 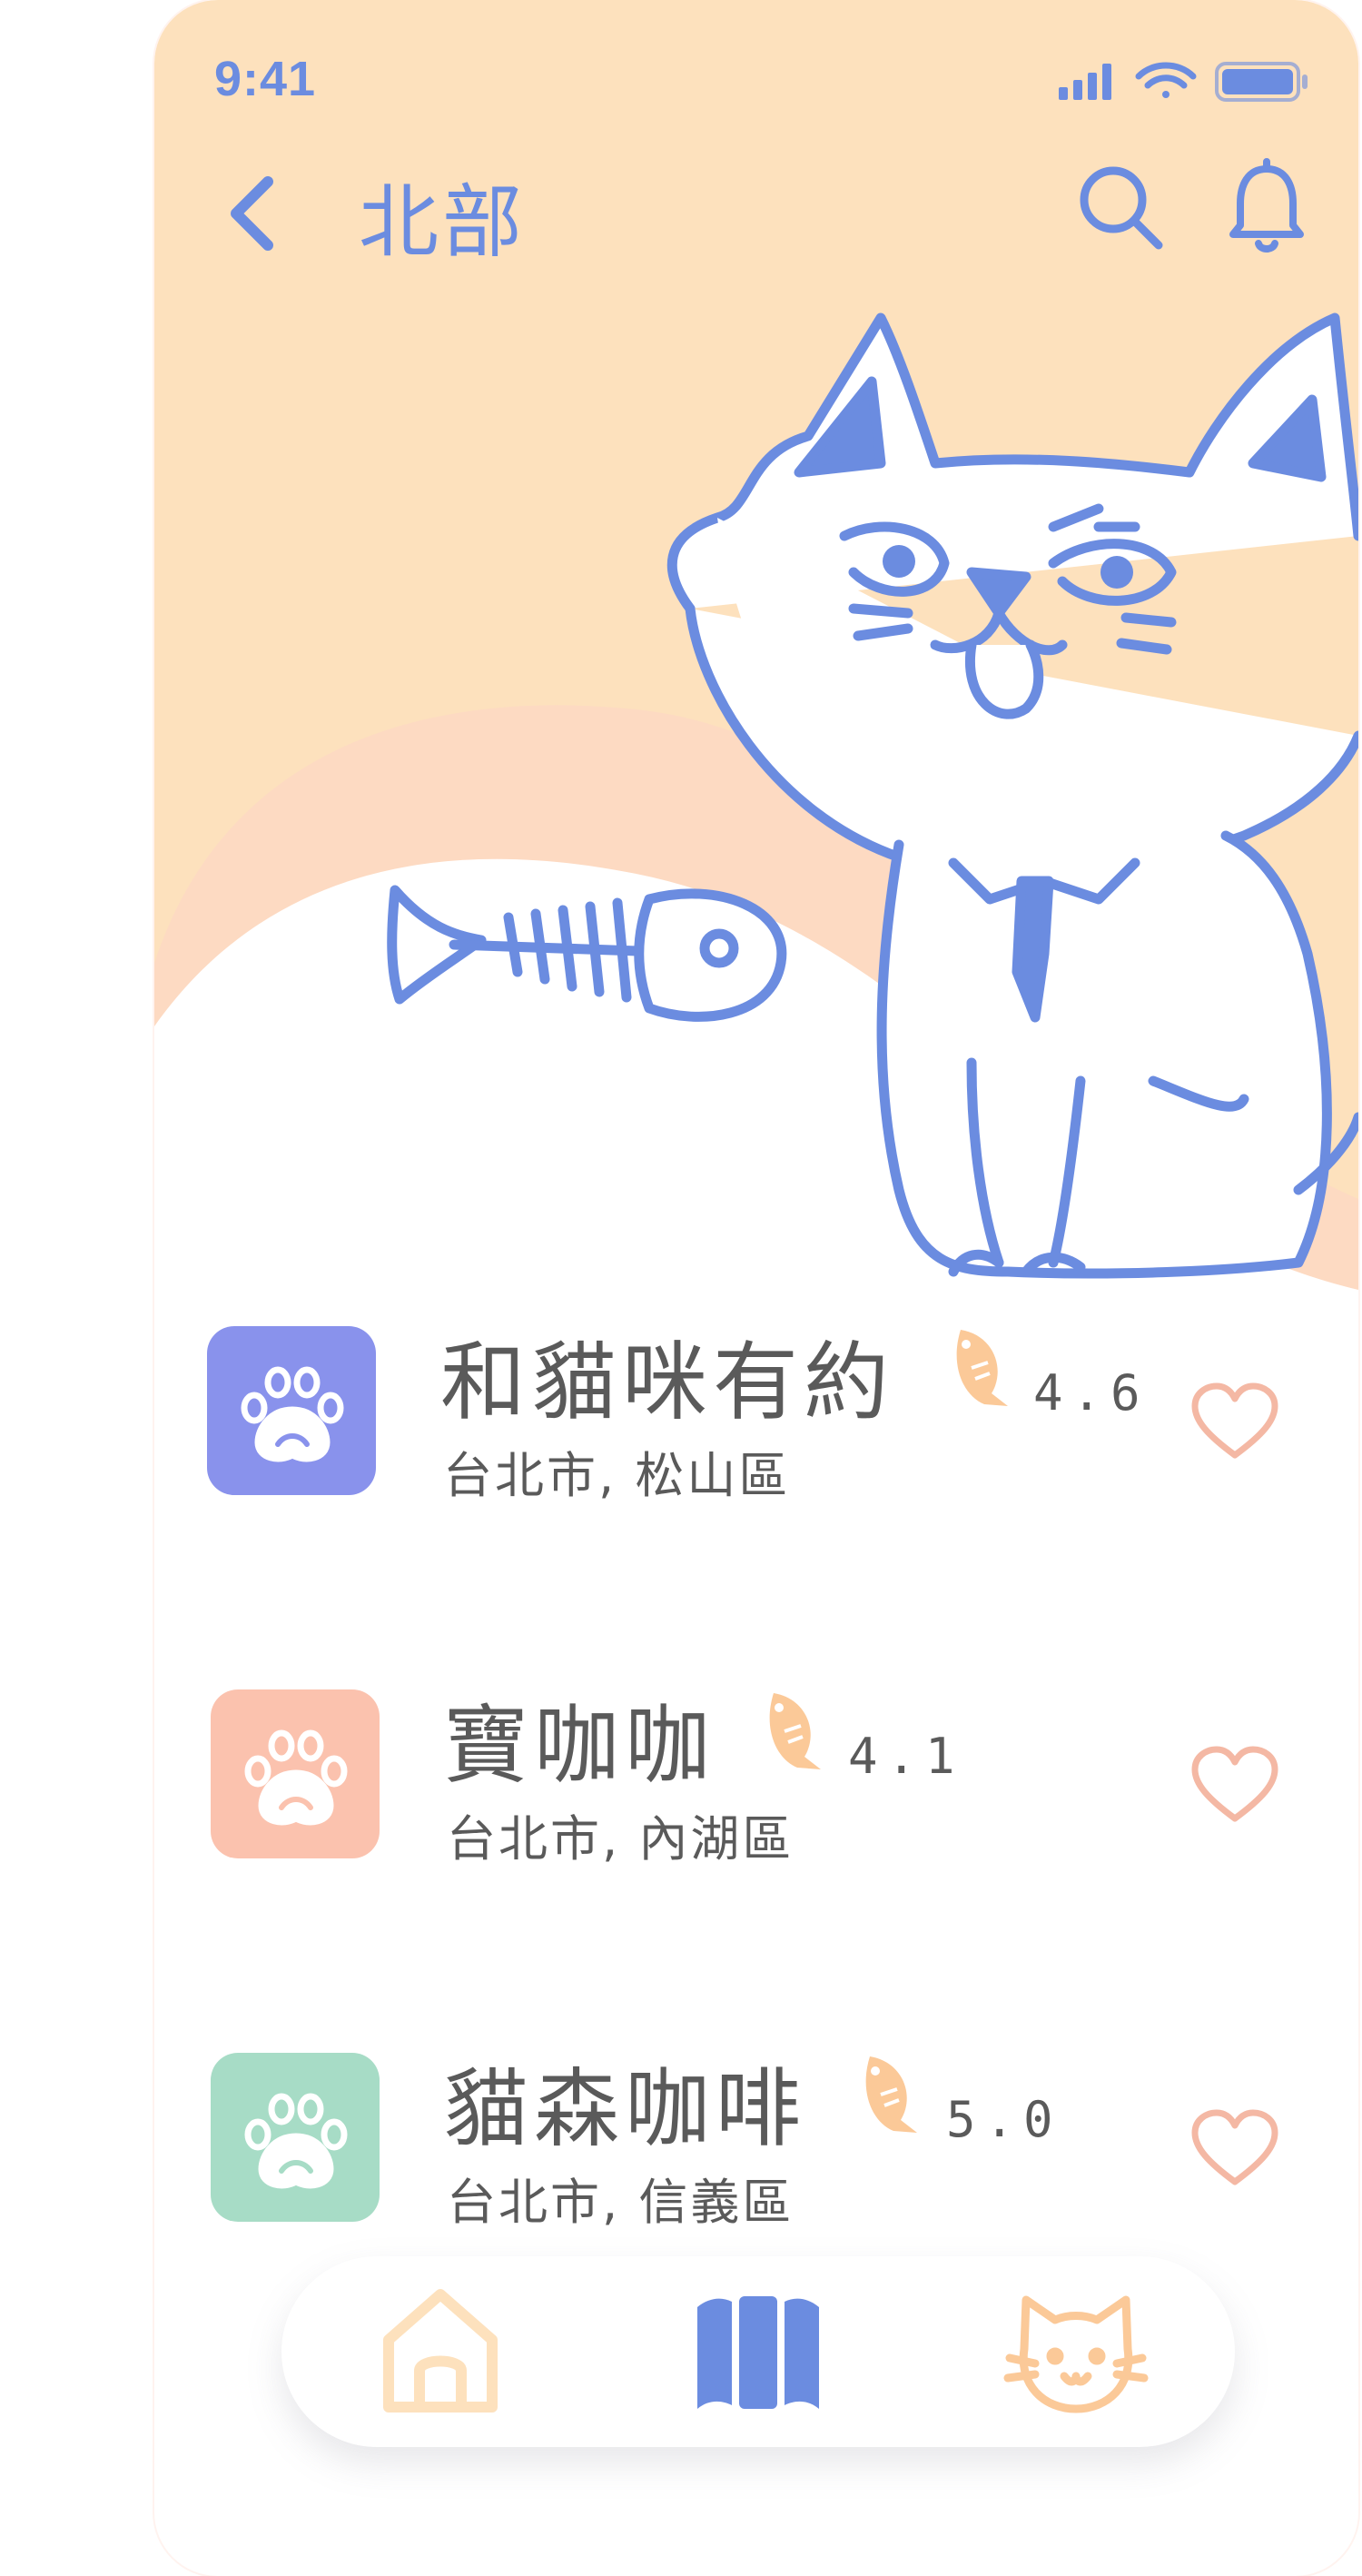 What do you see at coordinates (756, 1780) in the screenshot?
I see `list-item: 寶咖咖 4.1 台北市, 內湖區` at bounding box center [756, 1780].